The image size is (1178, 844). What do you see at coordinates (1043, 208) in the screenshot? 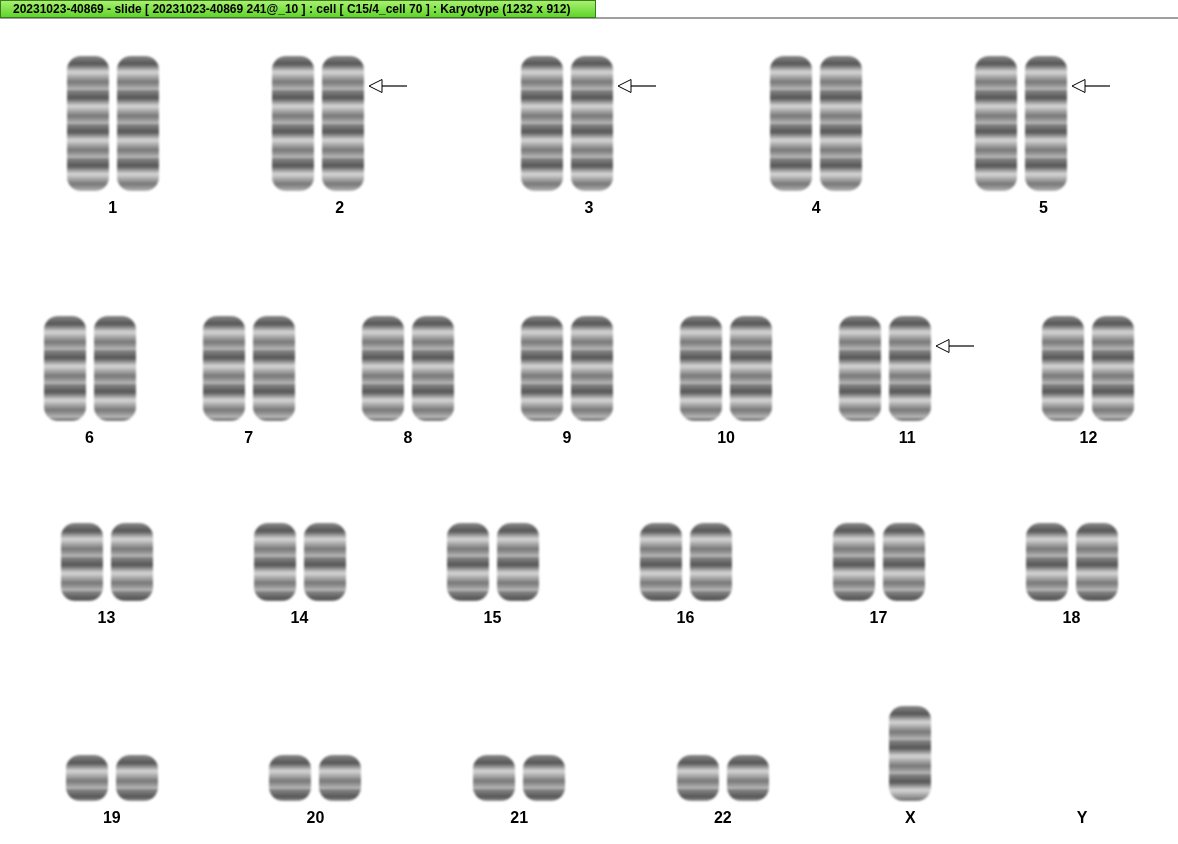
I see `chromosome-number: 5` at bounding box center [1043, 208].